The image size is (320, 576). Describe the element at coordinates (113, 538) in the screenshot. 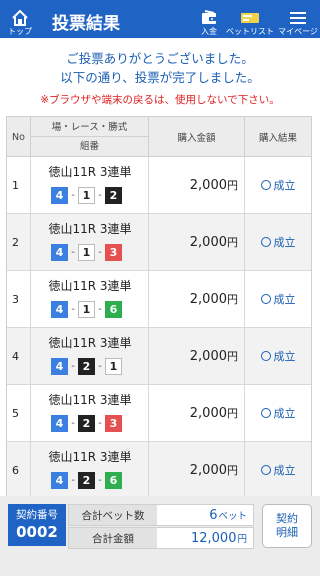

I see `total-amount-label: 合計金額` at that location.